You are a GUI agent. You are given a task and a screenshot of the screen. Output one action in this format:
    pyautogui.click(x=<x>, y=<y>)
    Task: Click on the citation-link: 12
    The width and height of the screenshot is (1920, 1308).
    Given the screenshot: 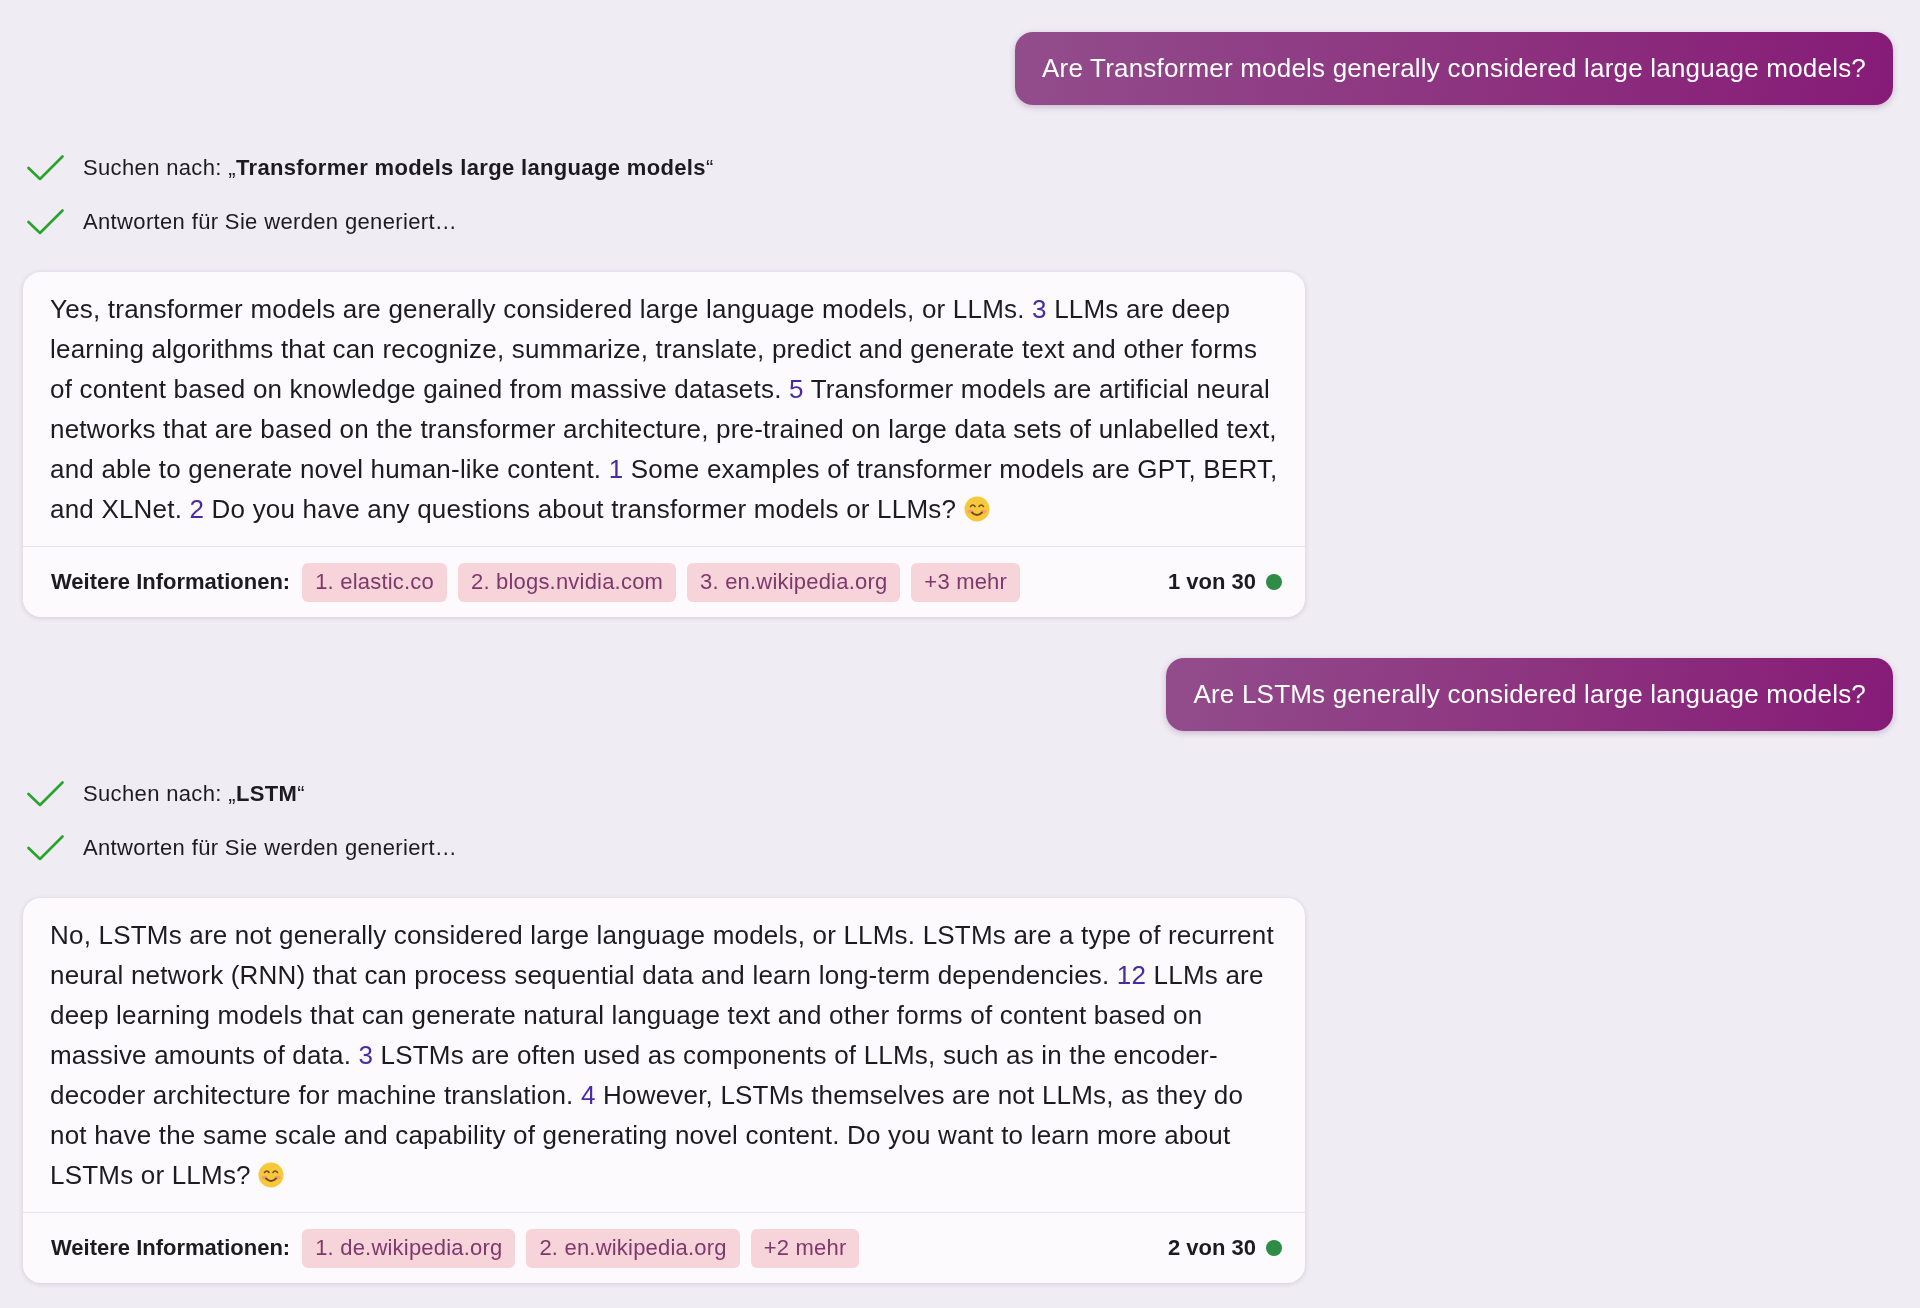 What is the action you would take?
    pyautogui.click(x=1131, y=975)
    